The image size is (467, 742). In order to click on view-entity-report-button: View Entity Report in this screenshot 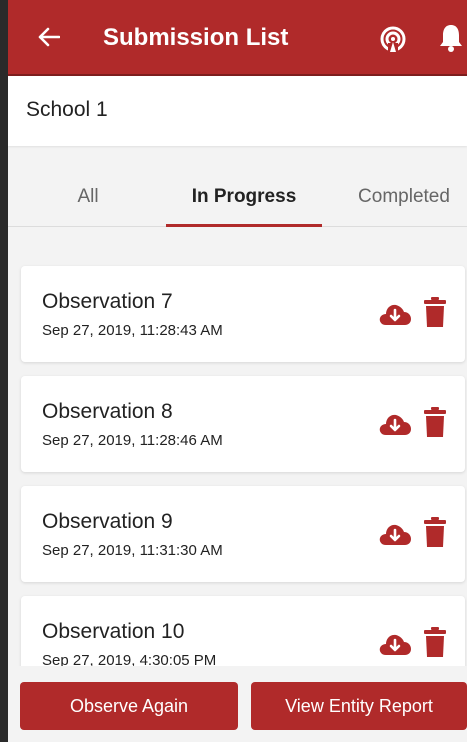, I will do `click(359, 706)`.